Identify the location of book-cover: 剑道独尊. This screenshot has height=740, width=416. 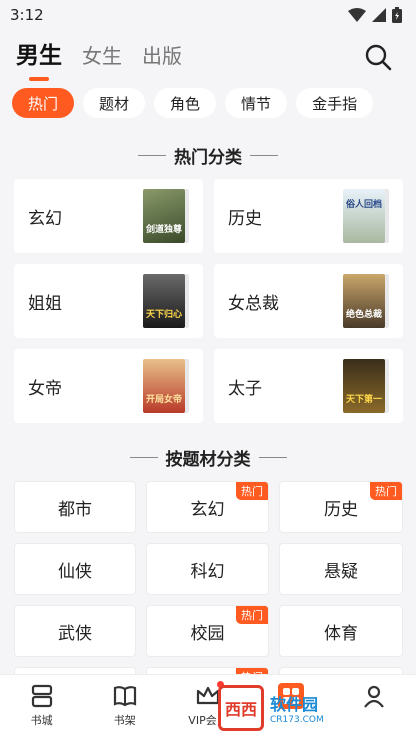
(164, 216).